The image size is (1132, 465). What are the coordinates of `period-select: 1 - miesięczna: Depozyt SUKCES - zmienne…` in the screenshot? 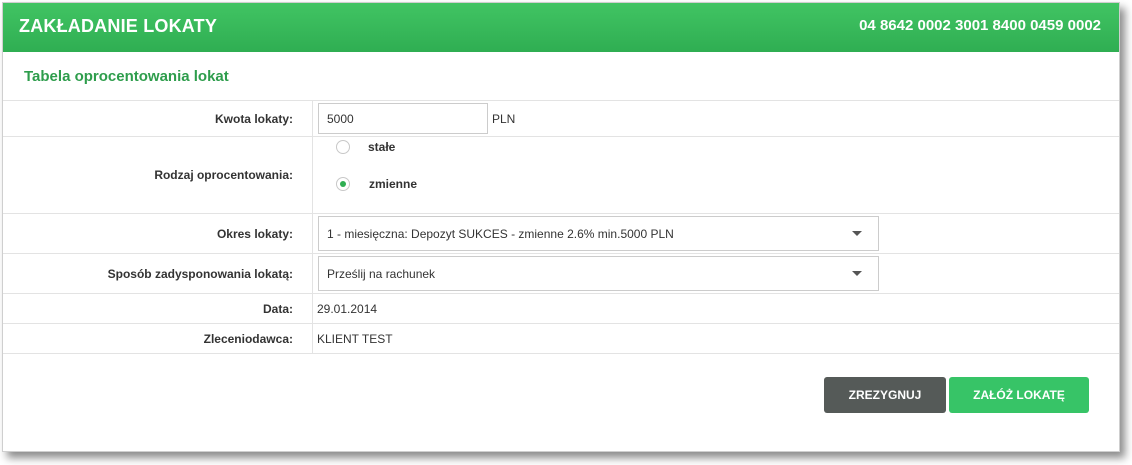 It's located at (598, 233).